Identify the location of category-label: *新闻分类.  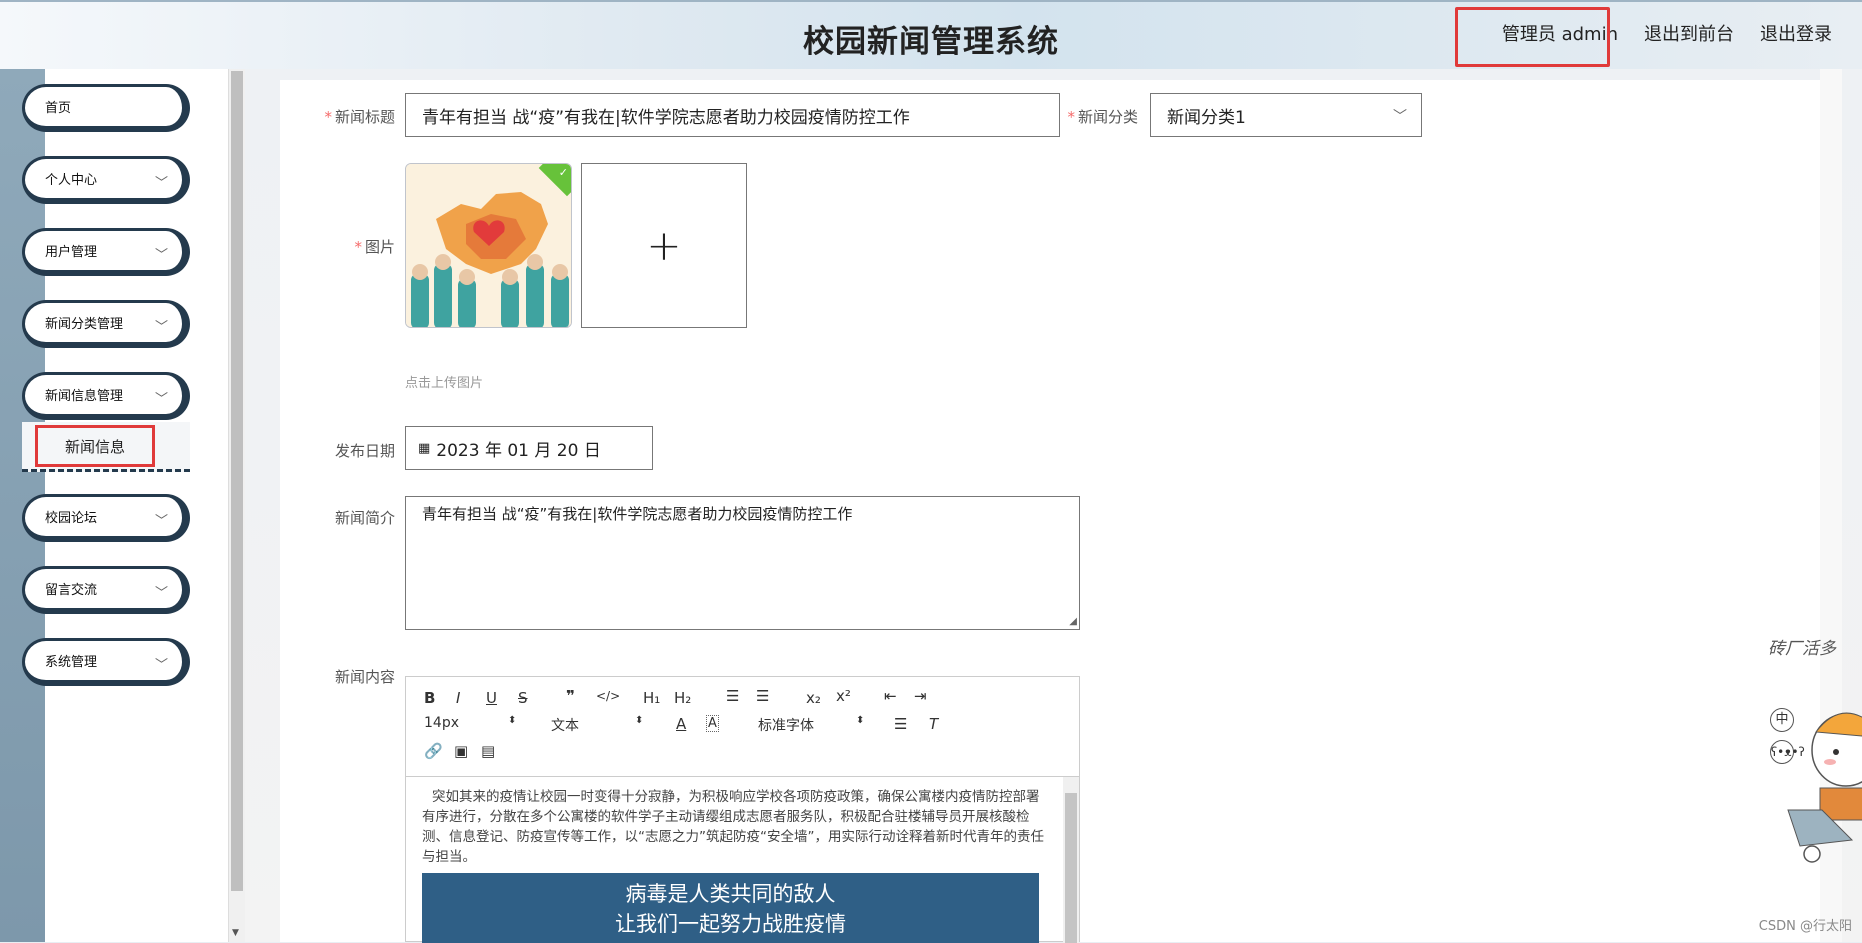
(1098, 116).